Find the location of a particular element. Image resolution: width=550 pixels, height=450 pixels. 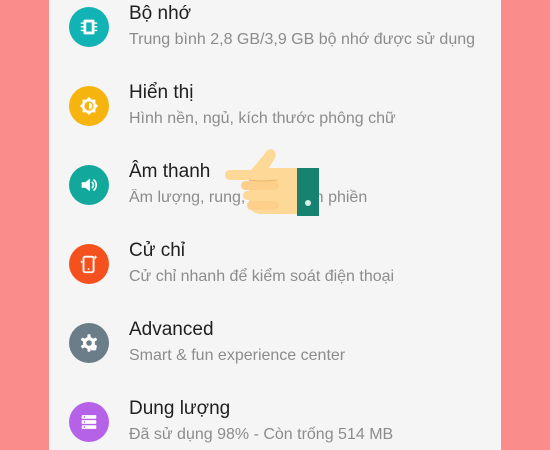

settings-item-title: Advanced is located at coordinates (171, 329).